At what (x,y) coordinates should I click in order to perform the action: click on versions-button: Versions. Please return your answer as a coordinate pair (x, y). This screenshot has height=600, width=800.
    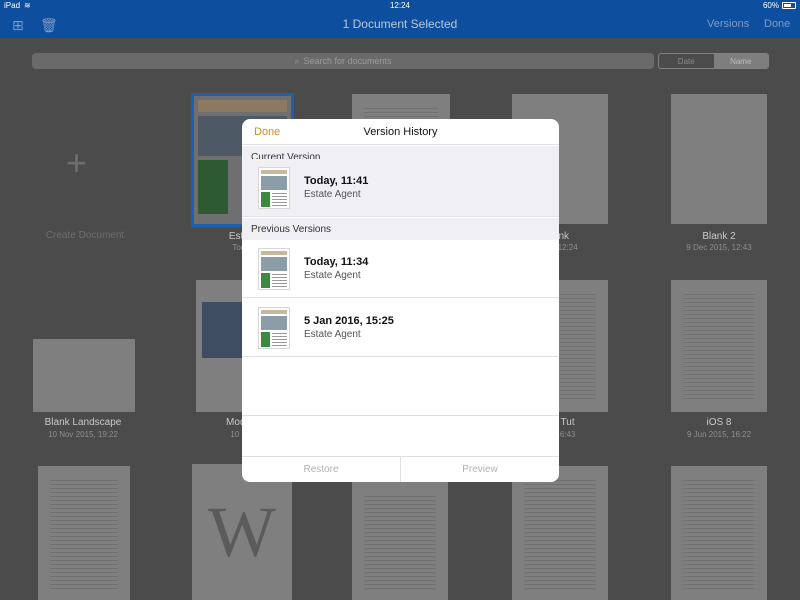
    Looking at the image, I should click on (728, 24).